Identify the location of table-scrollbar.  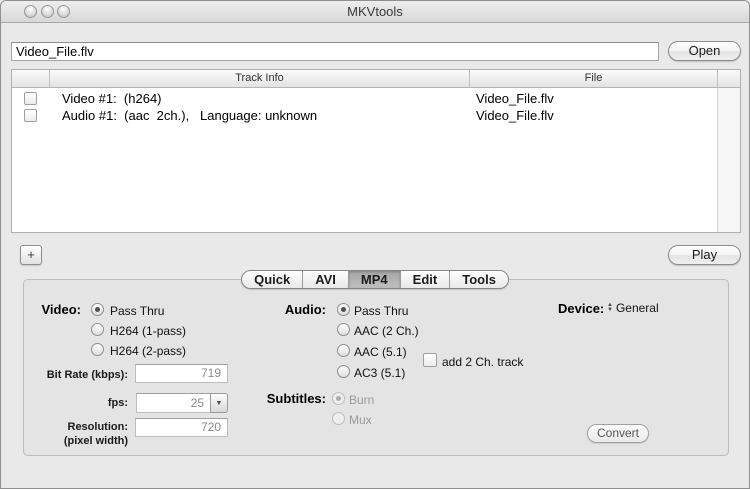
(728, 160).